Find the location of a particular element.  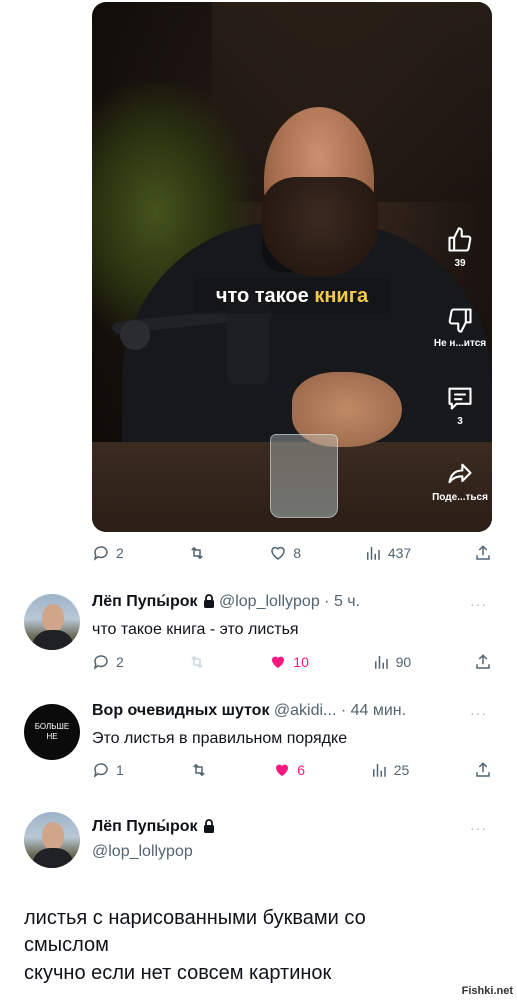

water-glass is located at coordinates (304, 476).